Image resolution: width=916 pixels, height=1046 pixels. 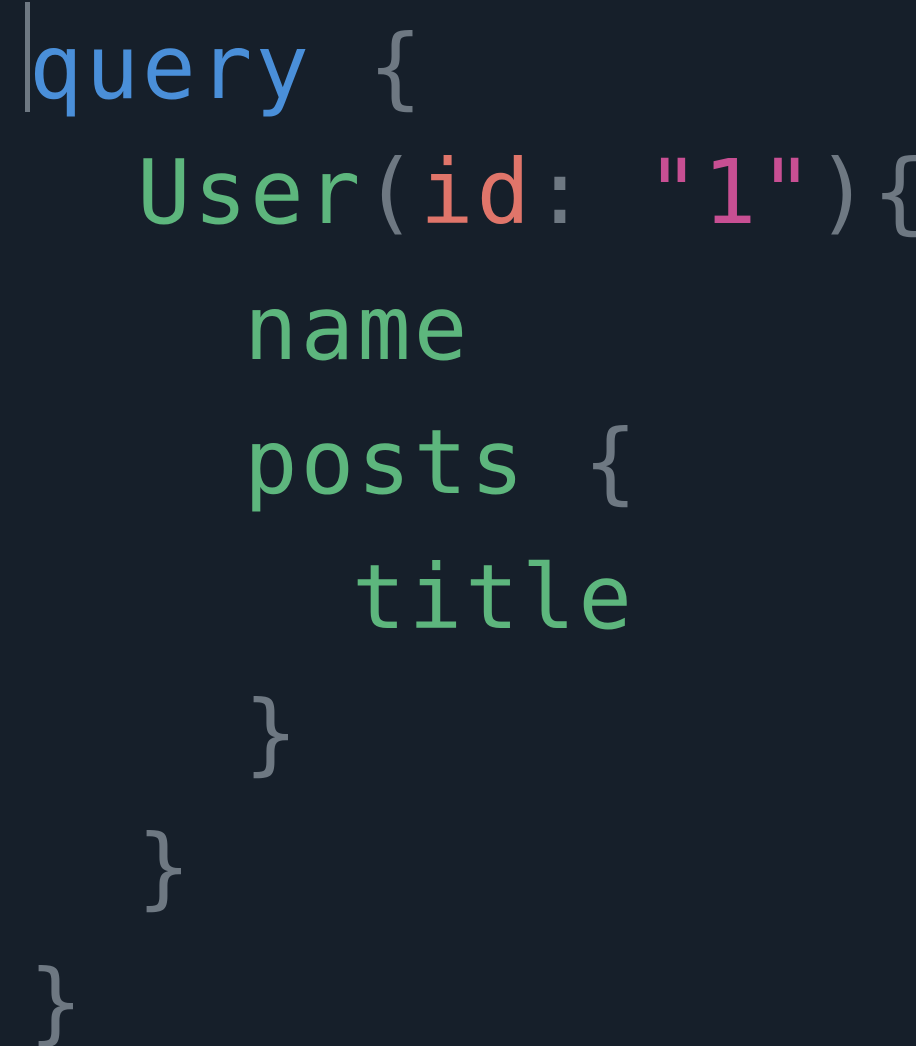 What do you see at coordinates (476, 192) in the screenshot?
I see `argument-name-token: id` at bounding box center [476, 192].